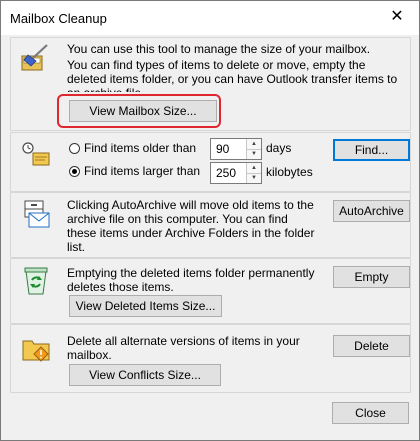 Image resolution: width=420 pixels, height=441 pixels. Describe the element at coordinates (371, 277) in the screenshot. I see `empty-button: Empty` at that location.